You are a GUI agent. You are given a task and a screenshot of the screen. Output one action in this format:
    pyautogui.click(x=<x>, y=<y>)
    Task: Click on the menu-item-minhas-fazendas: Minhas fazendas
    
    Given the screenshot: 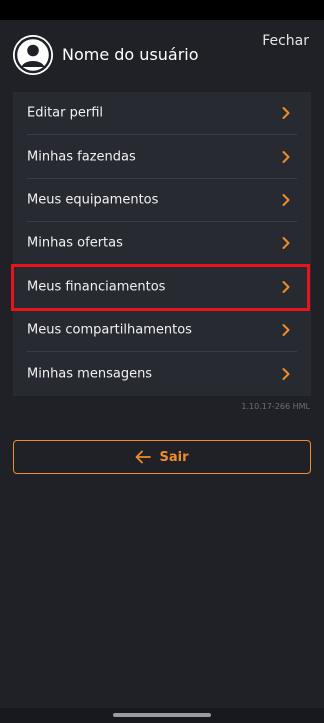 What is the action you would take?
    pyautogui.click(x=162, y=157)
    